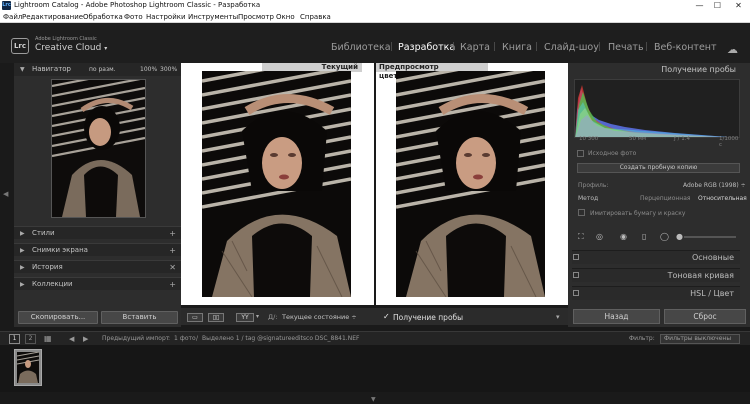 This screenshot has width=750, height=404. I want to click on screen-2-button: 2, so click(30, 339).